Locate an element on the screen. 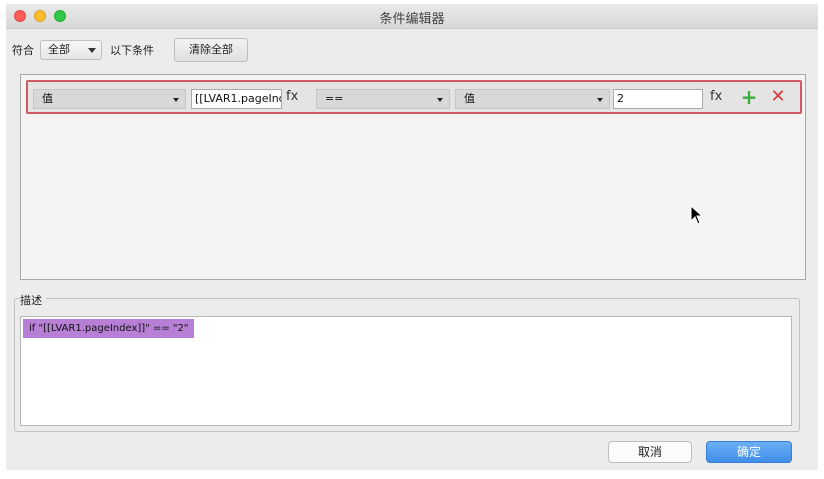 This screenshot has height=479, width=824. conditions-label: 以下条件 is located at coordinates (132, 50).